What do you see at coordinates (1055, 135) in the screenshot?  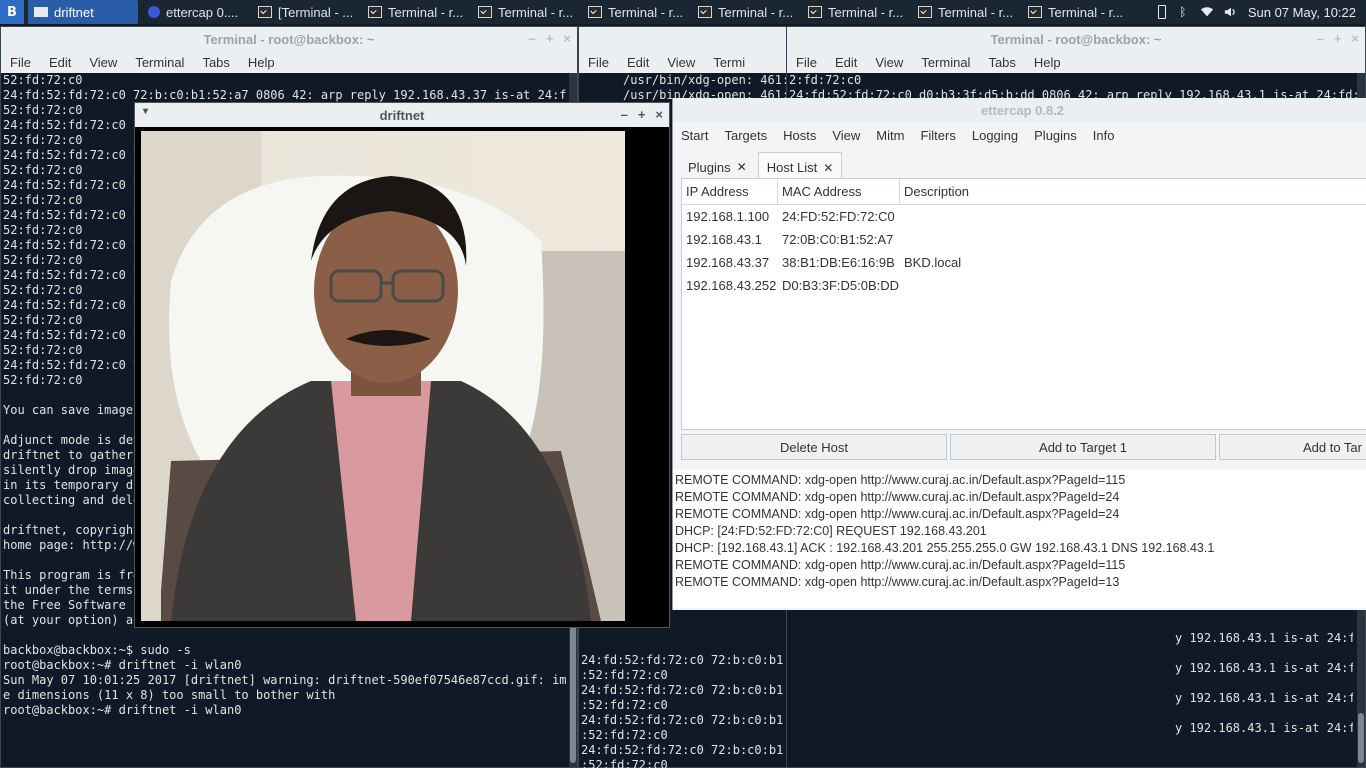 I see `menu-item-plugins: Plugins` at bounding box center [1055, 135].